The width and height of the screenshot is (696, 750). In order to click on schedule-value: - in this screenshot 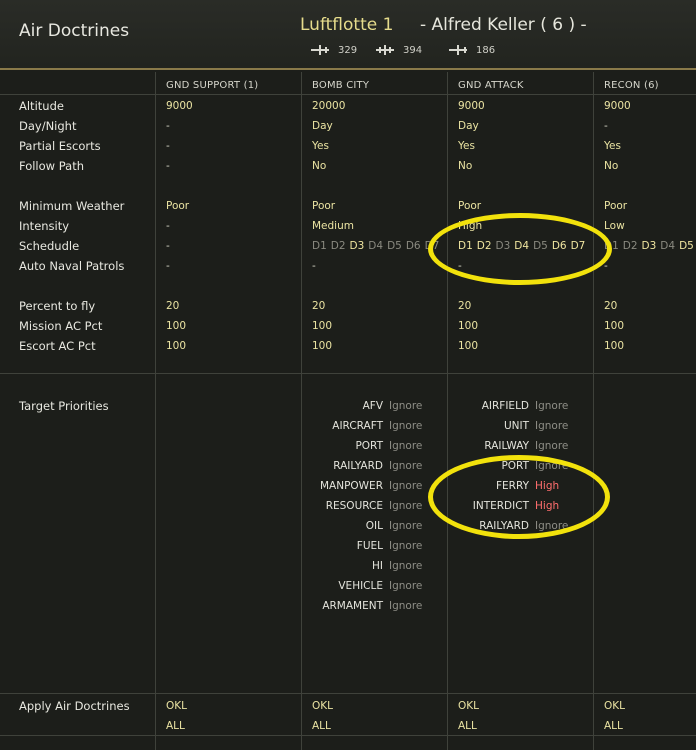, I will do `click(168, 246)`.